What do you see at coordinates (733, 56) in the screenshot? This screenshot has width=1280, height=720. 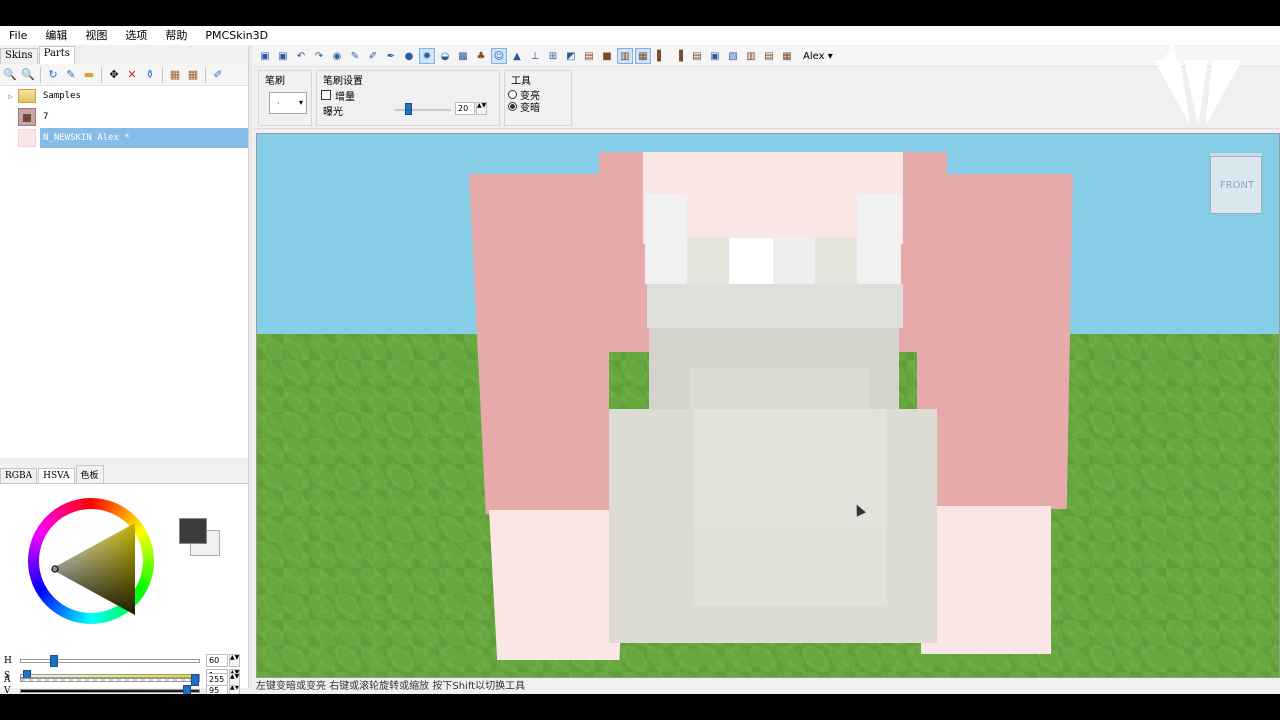 I see `layer2-icon: ▧` at bounding box center [733, 56].